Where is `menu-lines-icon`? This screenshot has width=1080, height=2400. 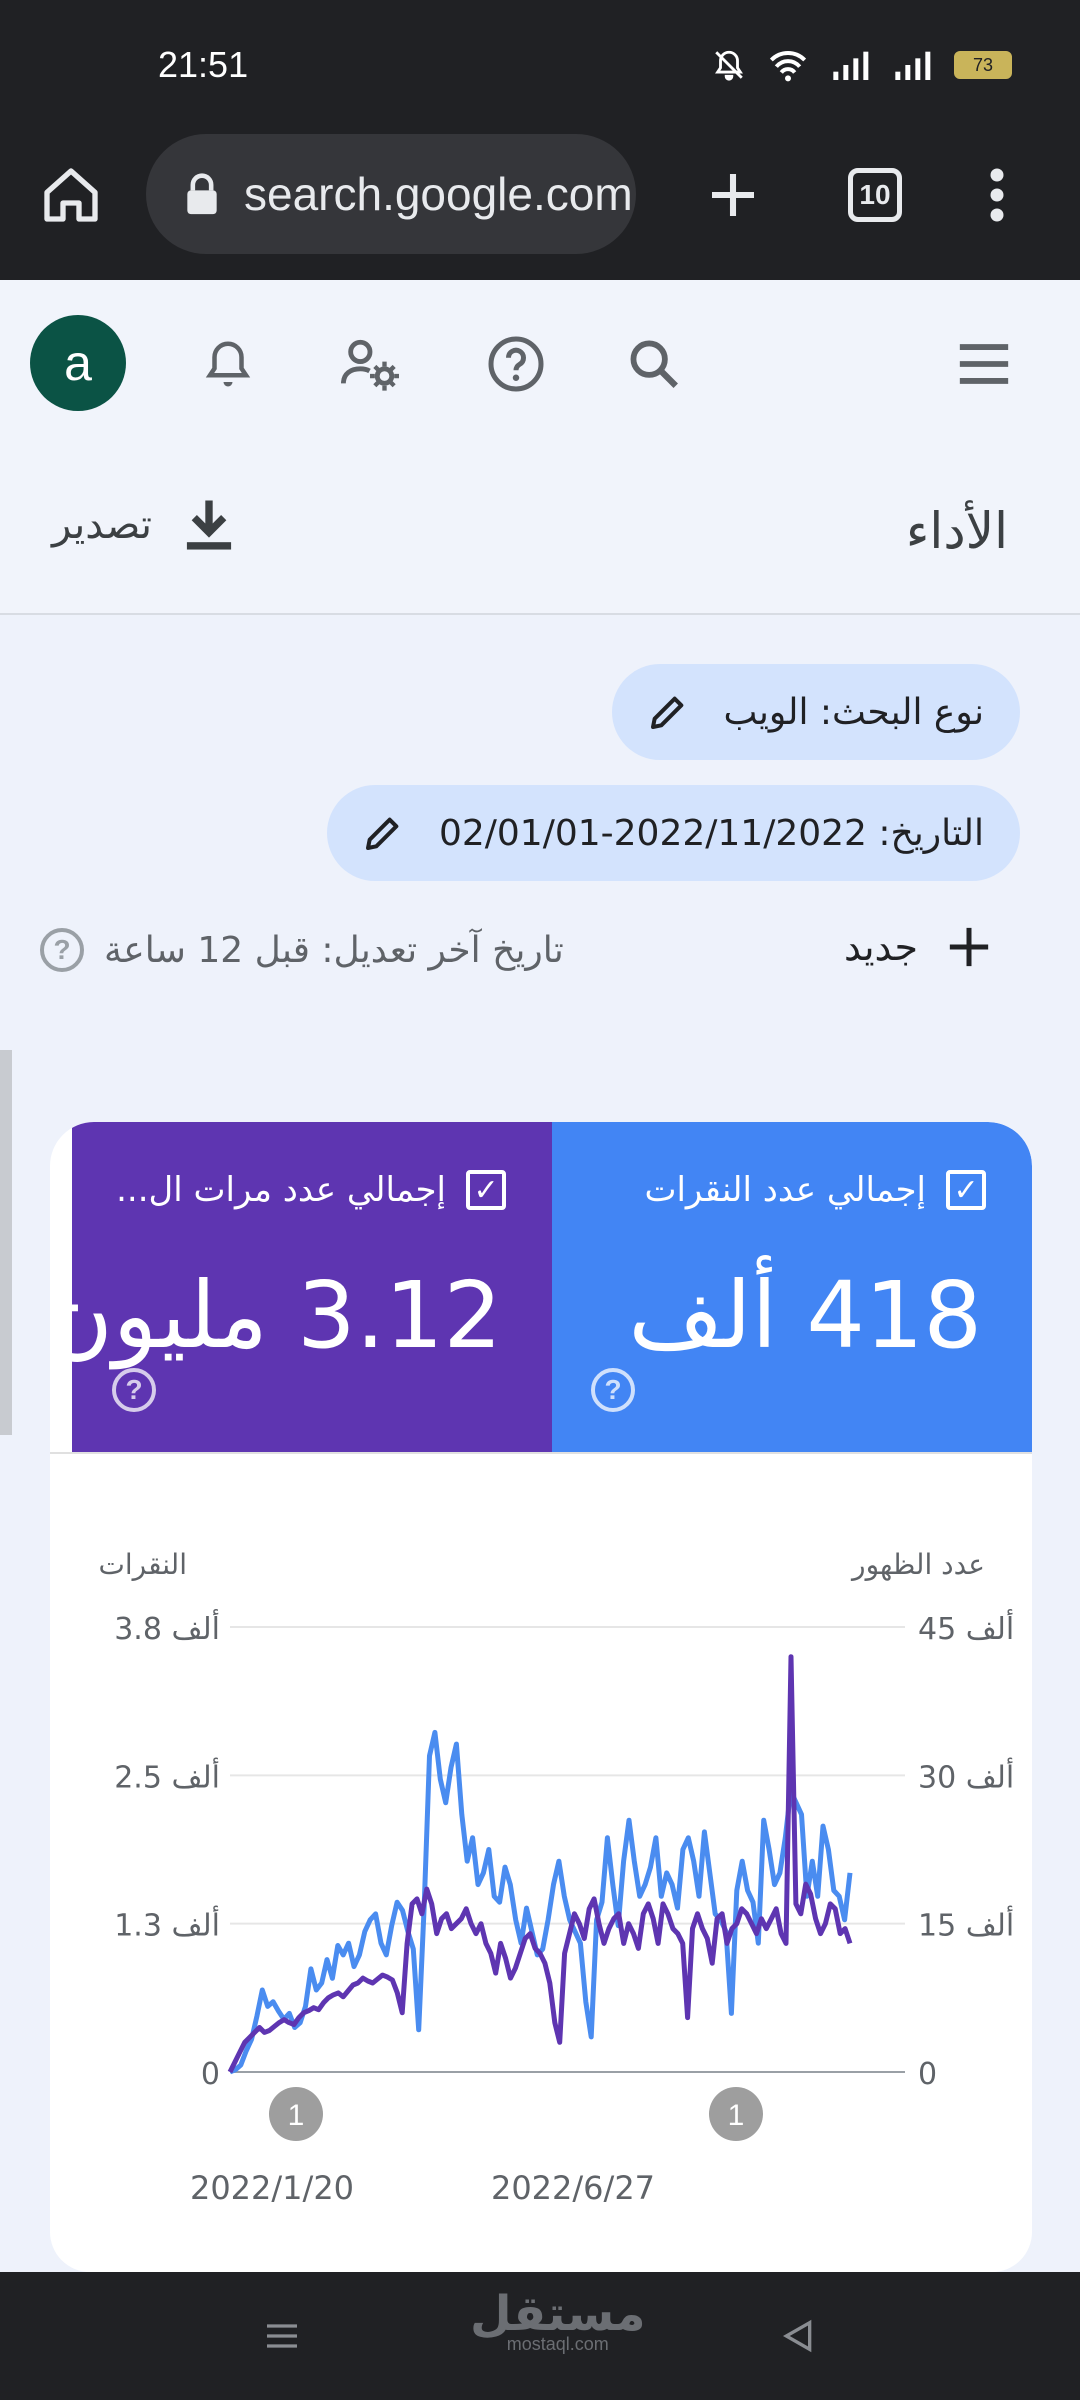
menu-lines-icon is located at coordinates (282, 2336).